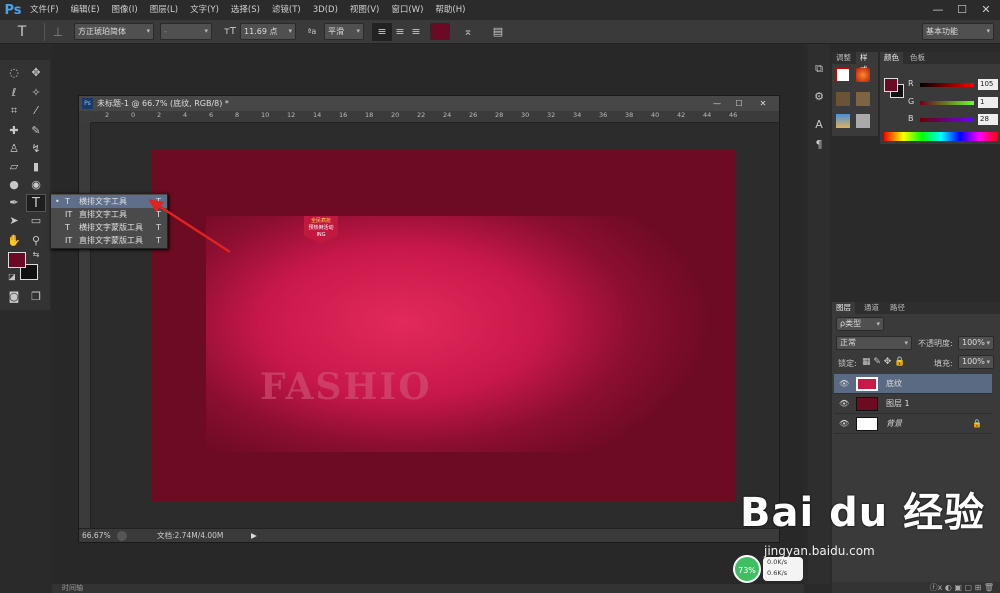 The height and width of the screenshot is (593, 1000). What do you see at coordinates (164, 10) in the screenshot?
I see `menu-layer: 图层(L)` at bounding box center [164, 10].